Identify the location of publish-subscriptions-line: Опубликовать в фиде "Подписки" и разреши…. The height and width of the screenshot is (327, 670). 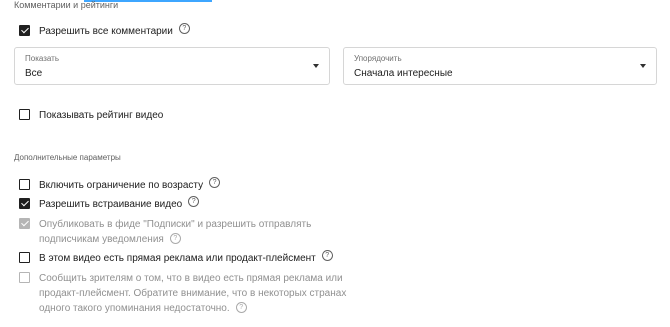
(175, 224).